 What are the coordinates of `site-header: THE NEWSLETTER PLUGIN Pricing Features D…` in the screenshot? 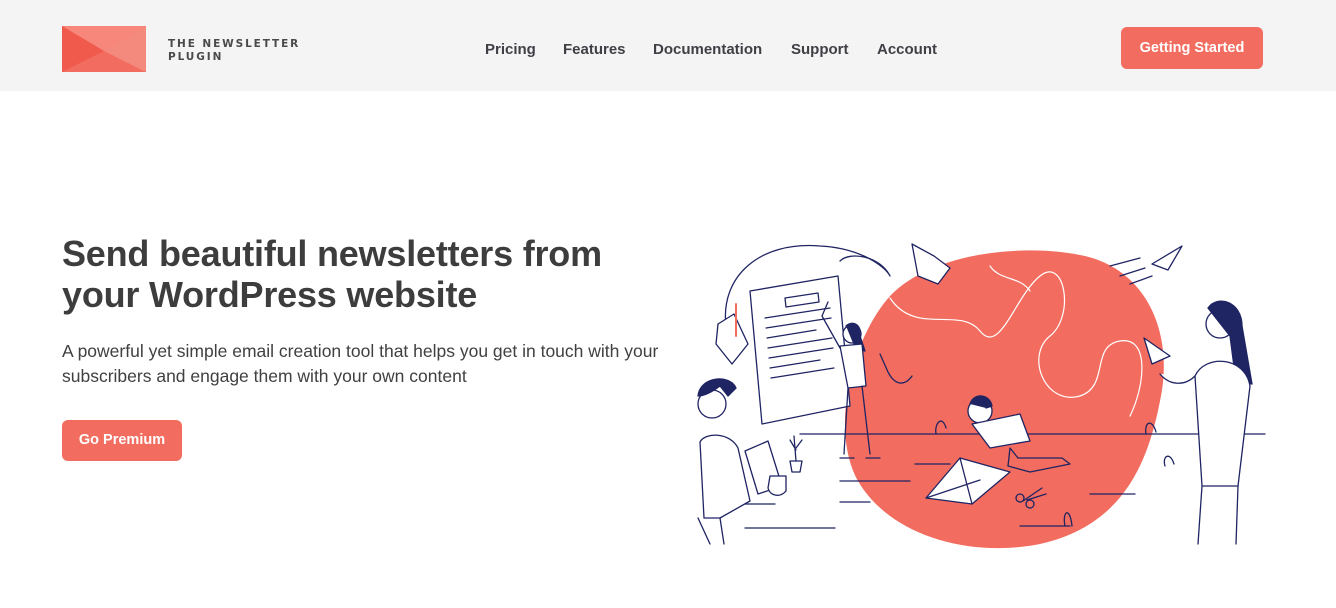 It's located at (668, 45).